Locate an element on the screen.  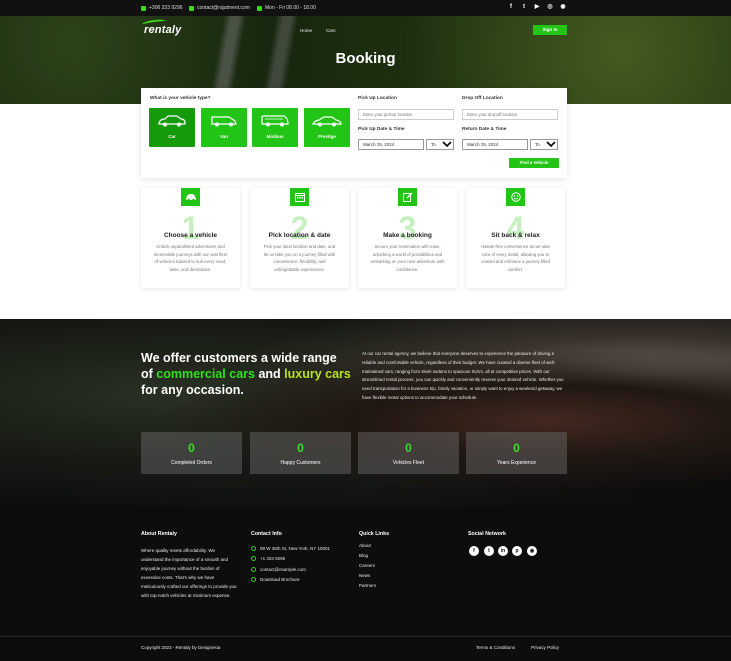
return-time-value: To is located at coordinates (537, 144).